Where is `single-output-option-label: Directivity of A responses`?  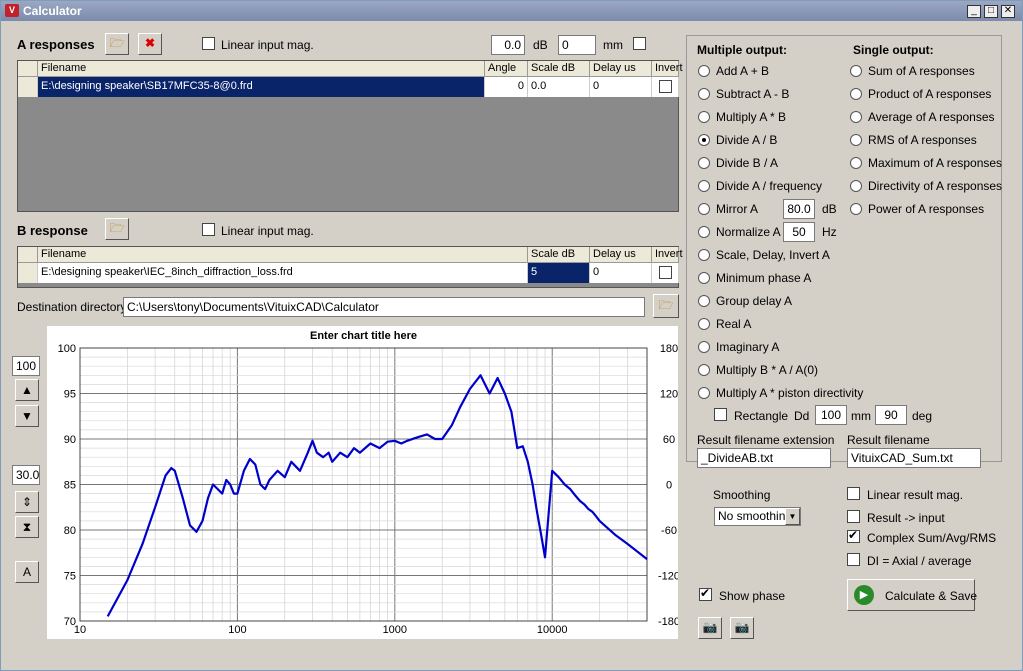 single-output-option-label: Directivity of A responses is located at coordinates (935, 186).